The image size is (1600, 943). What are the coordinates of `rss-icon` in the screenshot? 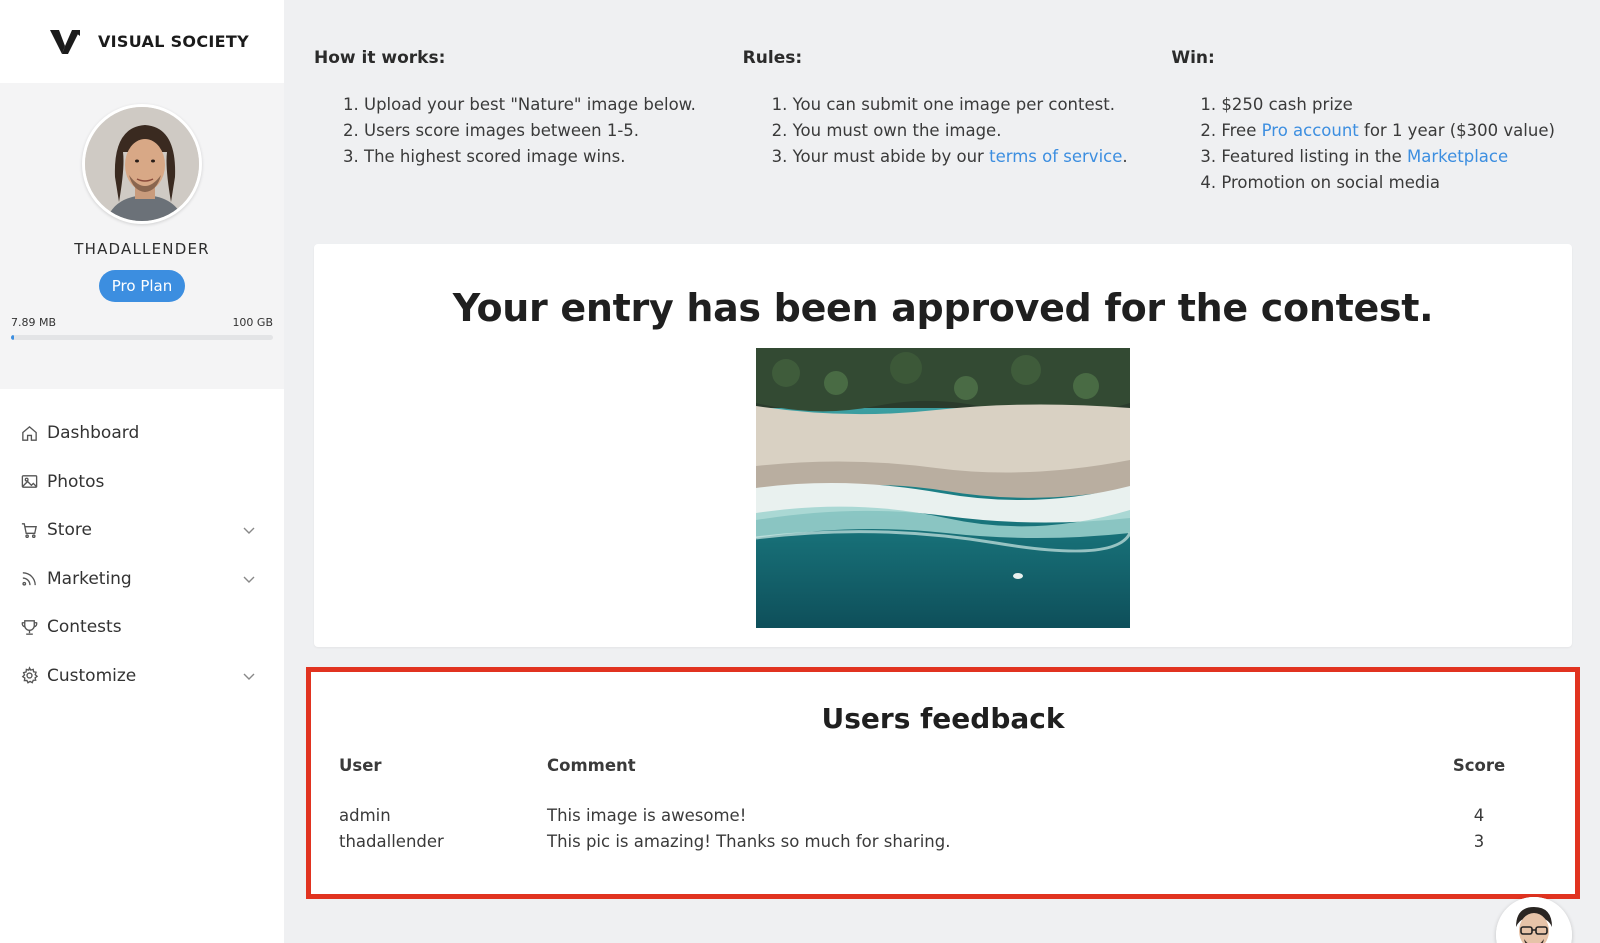 It's located at (29, 579).